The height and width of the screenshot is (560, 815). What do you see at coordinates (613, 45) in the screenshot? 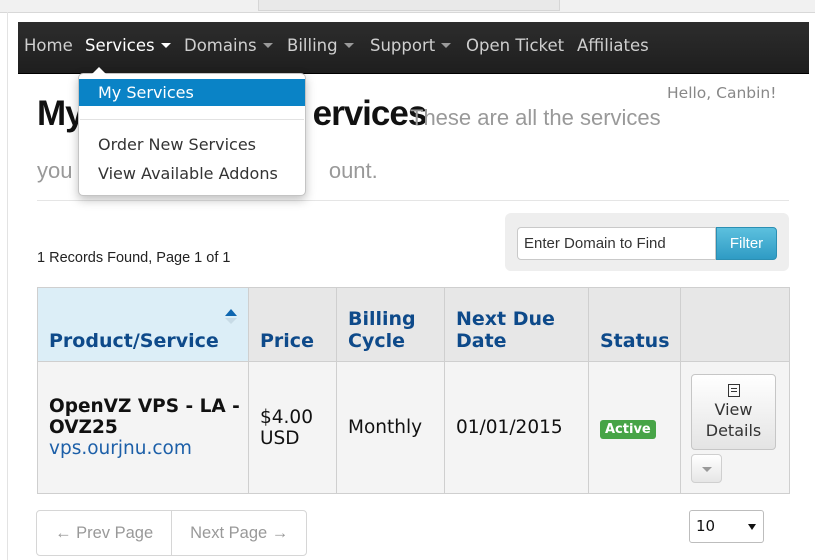
I see `nav-affiliates: Affiliates` at bounding box center [613, 45].